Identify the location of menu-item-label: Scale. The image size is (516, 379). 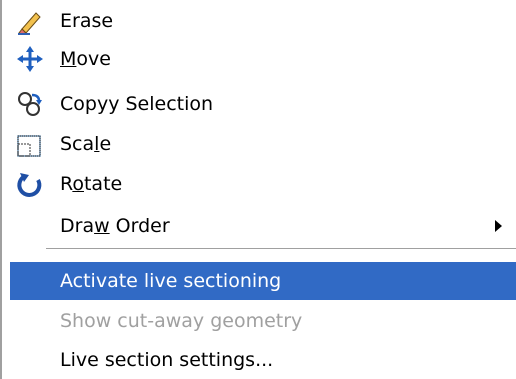
(86, 144).